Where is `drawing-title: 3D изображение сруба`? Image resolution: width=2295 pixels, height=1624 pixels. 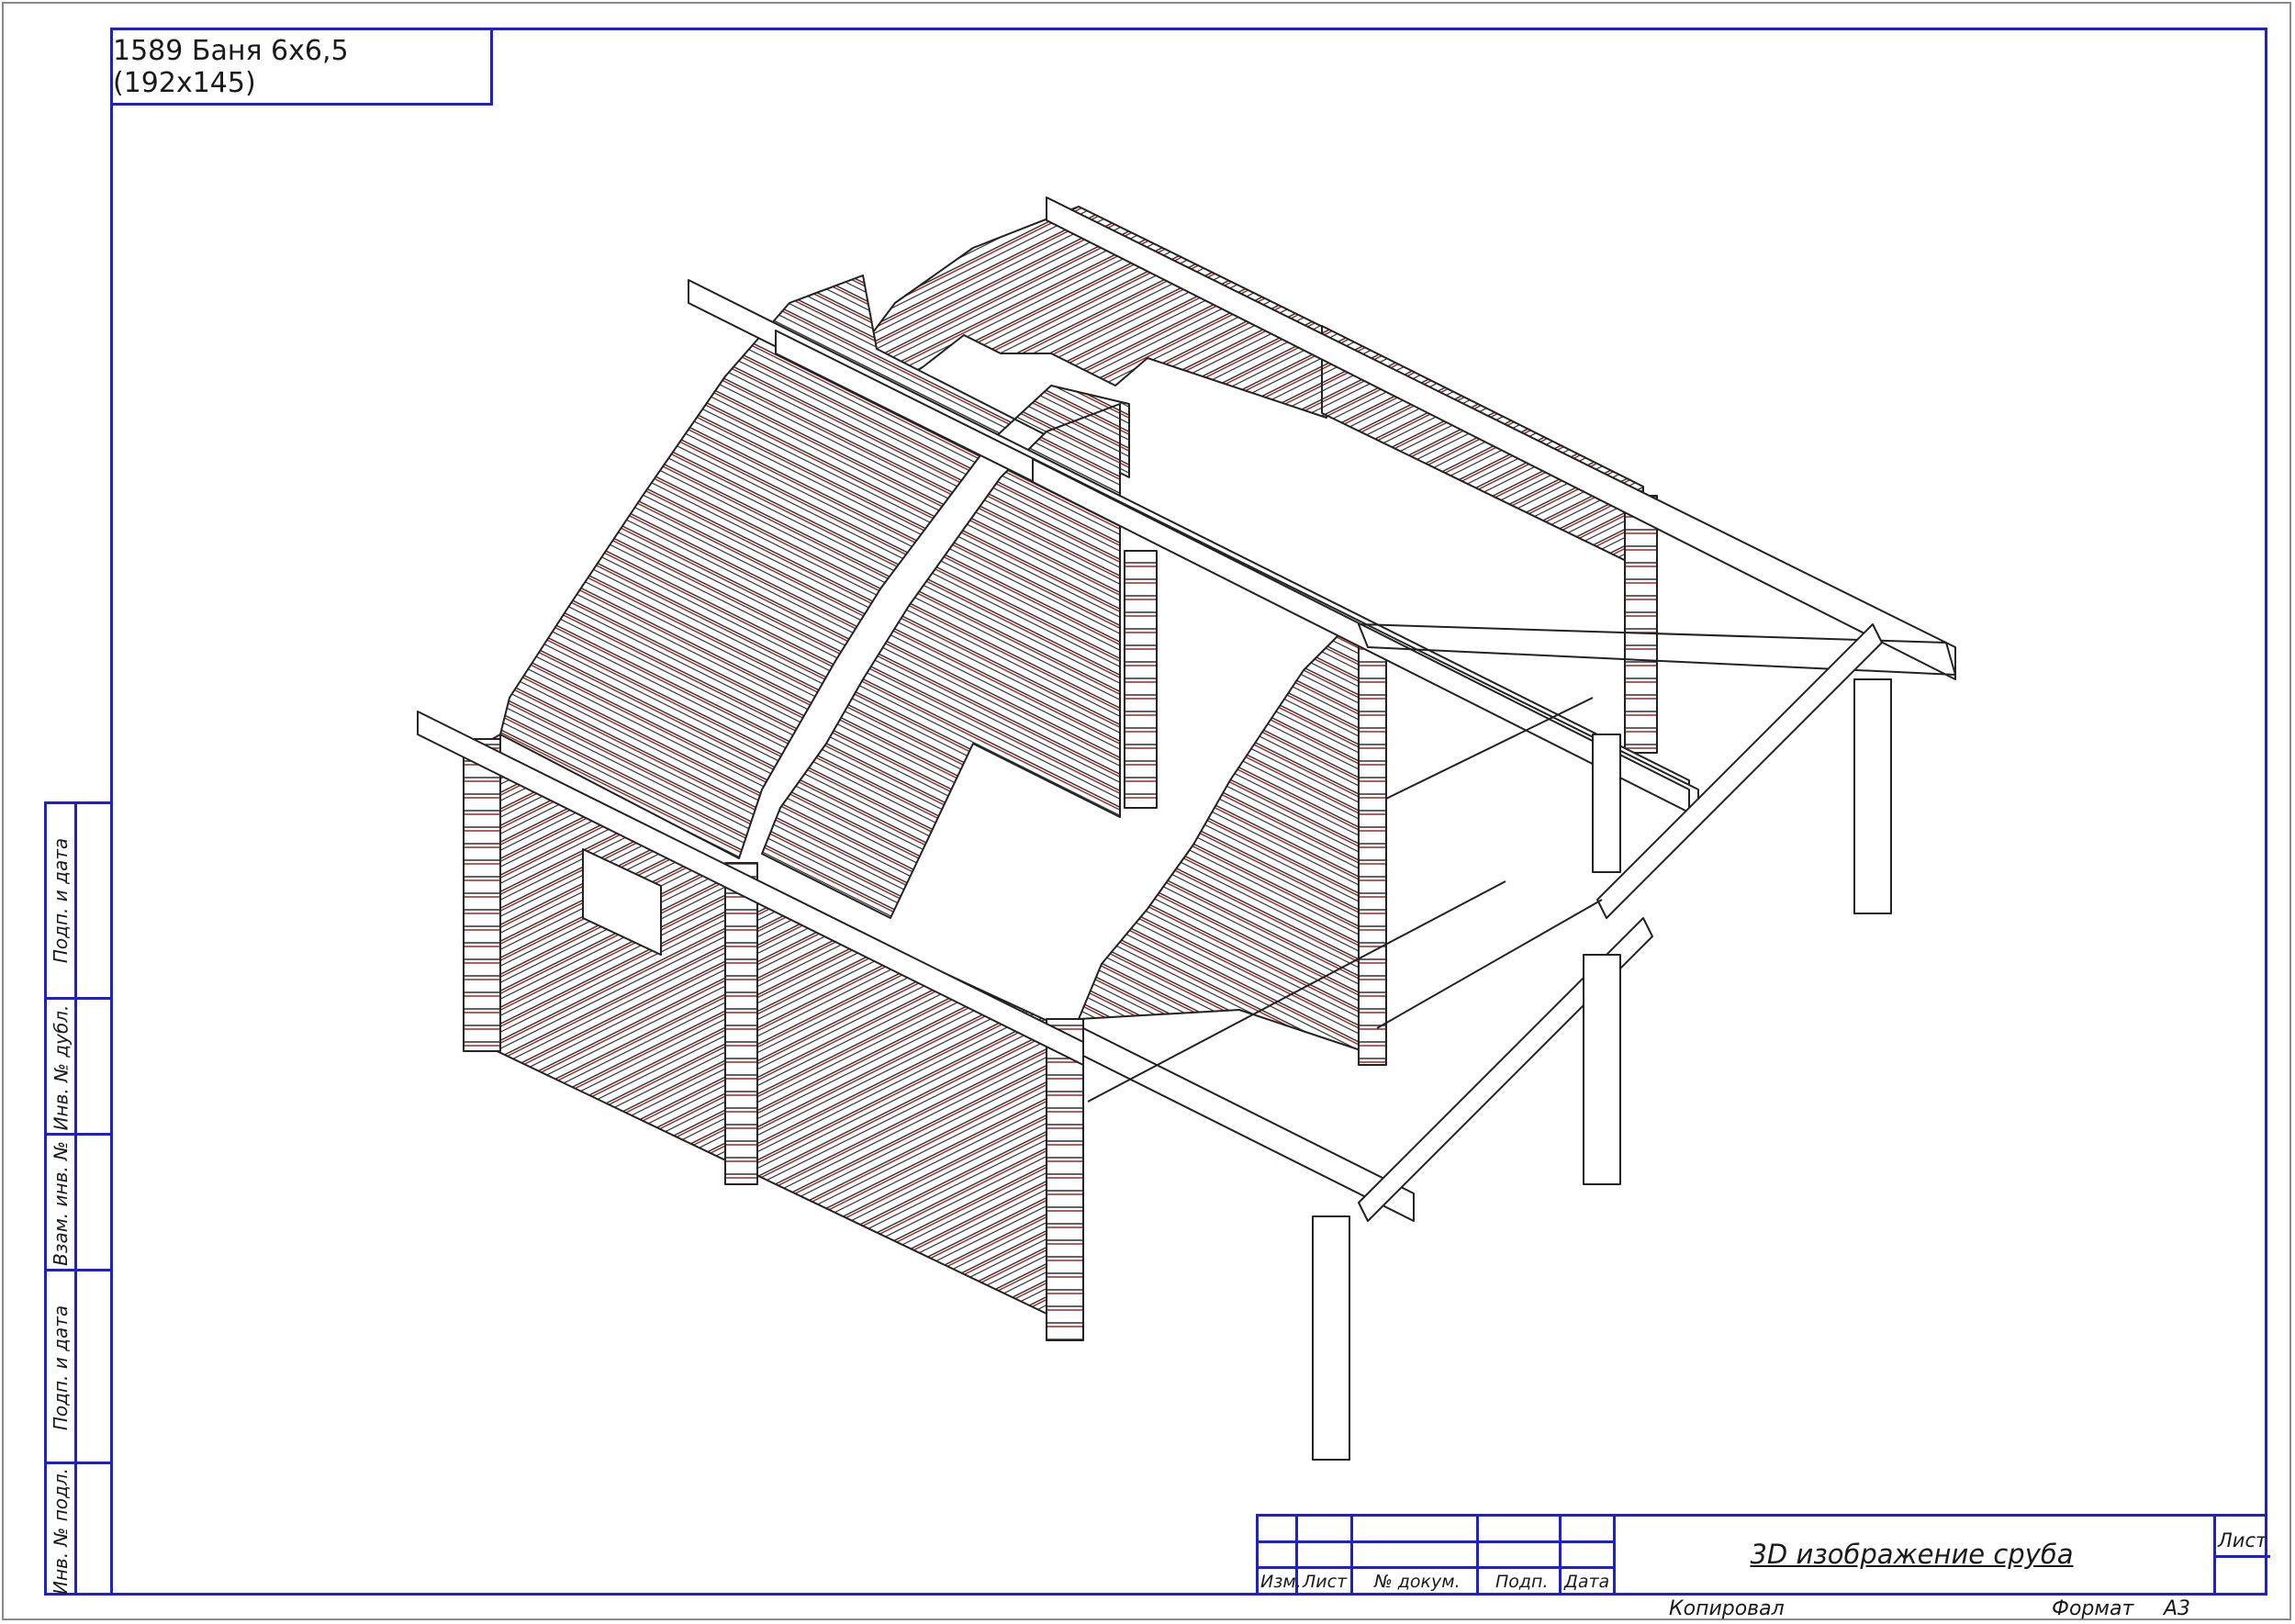
drawing-title: 3D изображение сруба is located at coordinates (1912, 1554).